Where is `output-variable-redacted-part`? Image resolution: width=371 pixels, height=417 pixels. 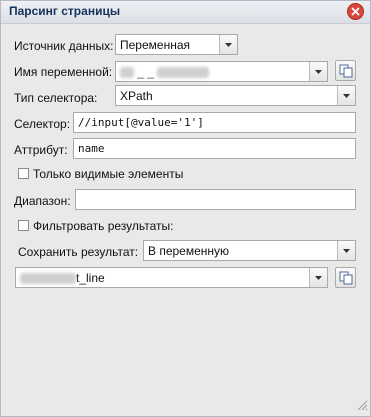 output-variable-redacted-part is located at coordinates (48, 279).